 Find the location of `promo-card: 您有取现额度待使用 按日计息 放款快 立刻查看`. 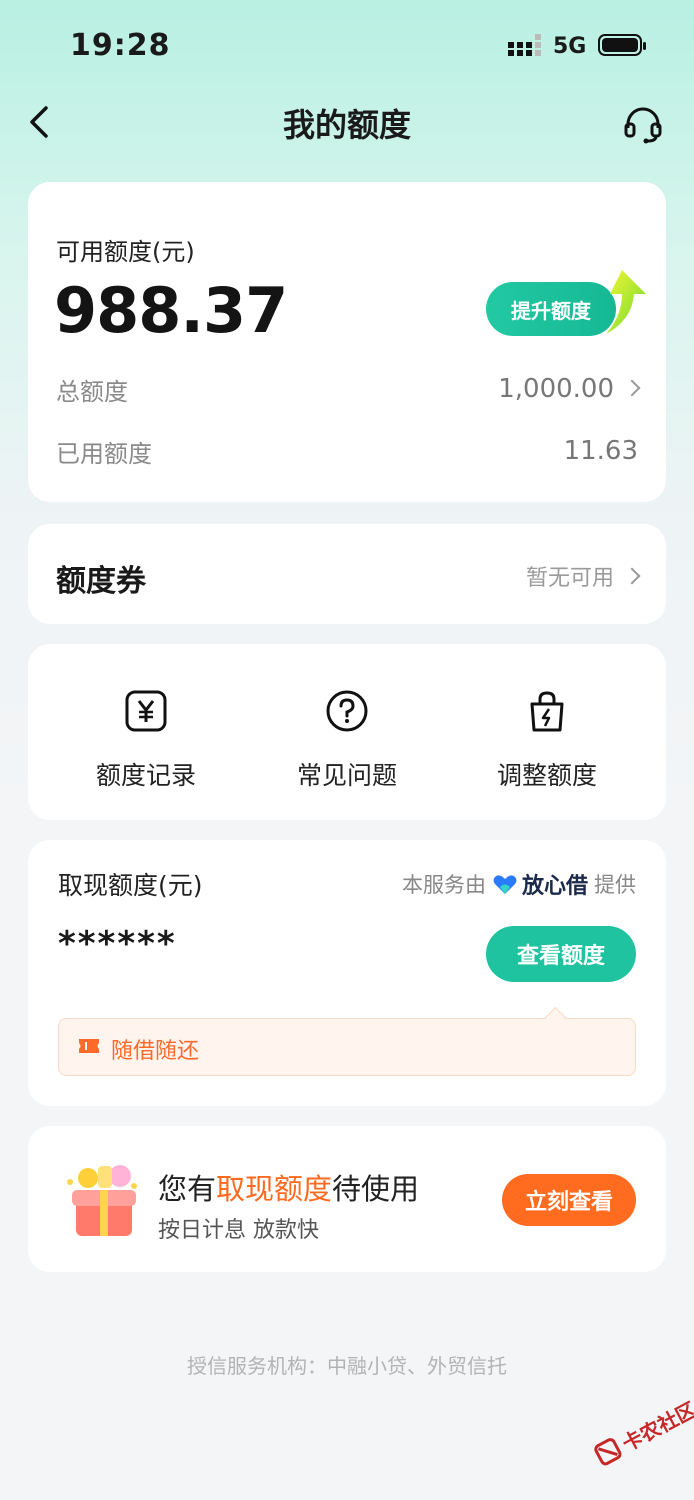

promo-card: 您有取现额度待使用 按日计息 放款快 立刻查看 is located at coordinates (347, 1199).